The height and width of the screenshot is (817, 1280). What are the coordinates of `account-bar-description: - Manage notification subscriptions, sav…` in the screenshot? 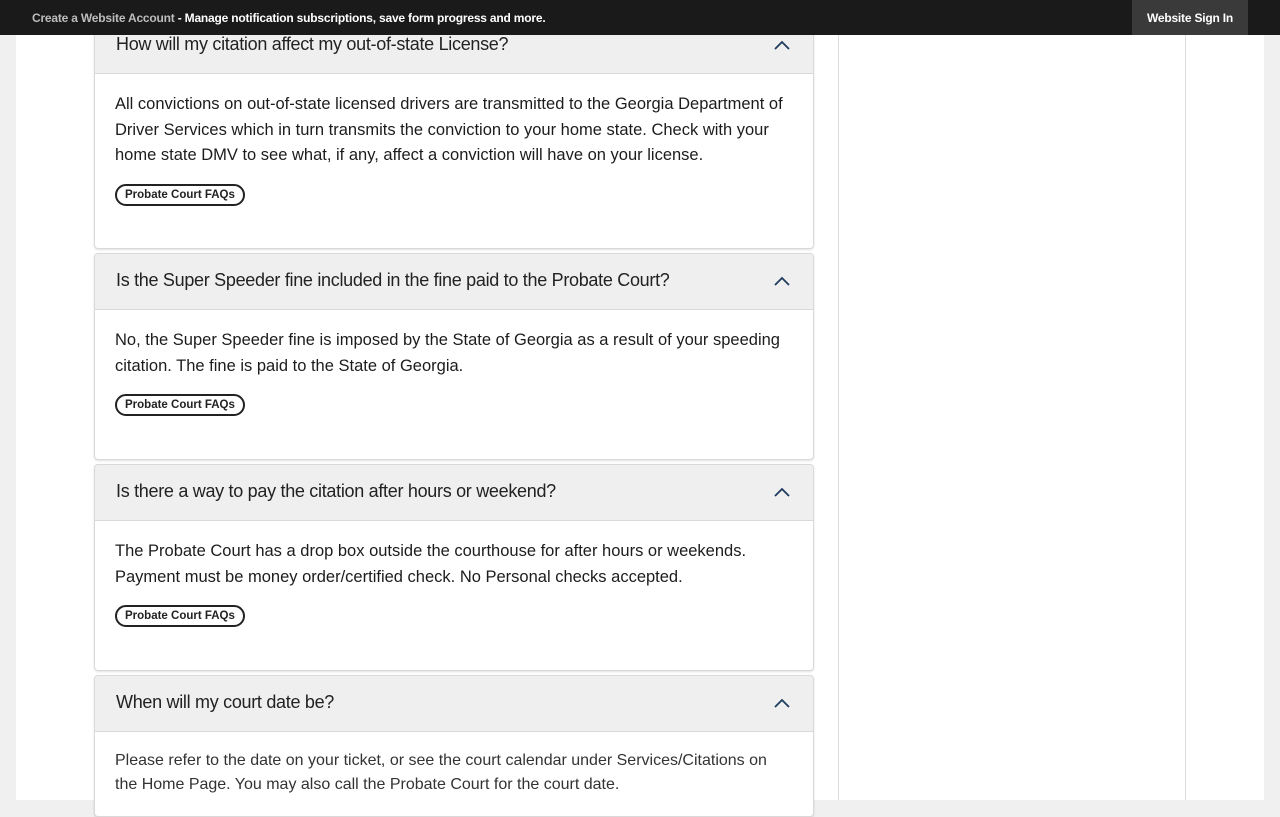 It's located at (360, 18).